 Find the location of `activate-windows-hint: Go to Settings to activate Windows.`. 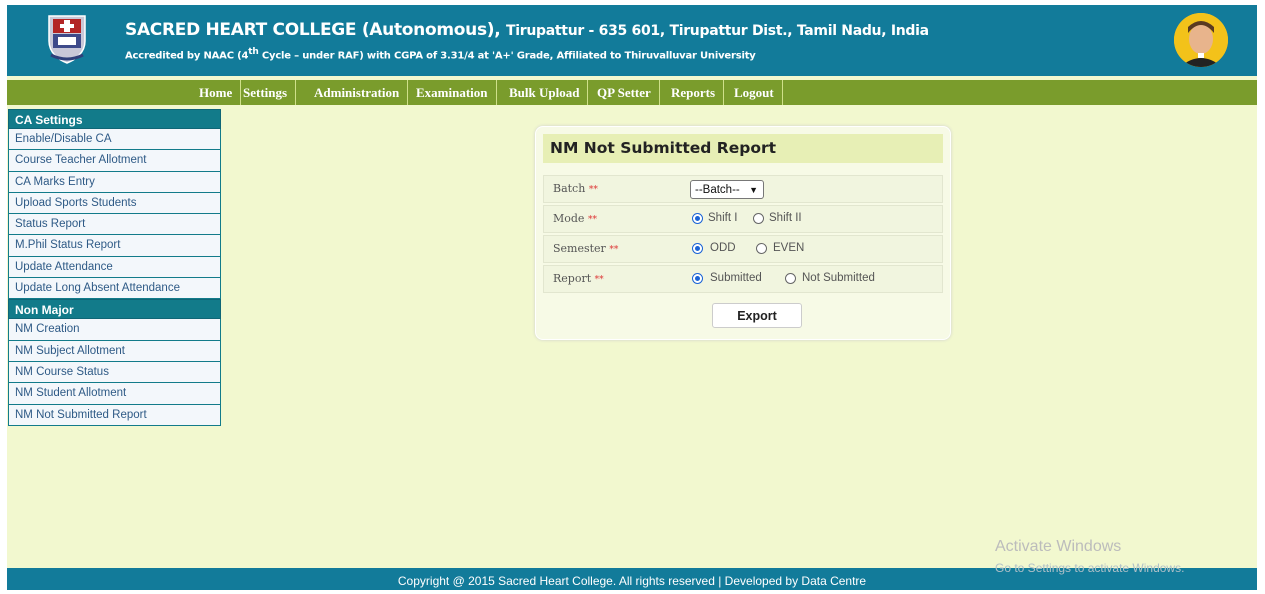

activate-windows-hint: Go to Settings to activate Windows. is located at coordinates (1090, 568).